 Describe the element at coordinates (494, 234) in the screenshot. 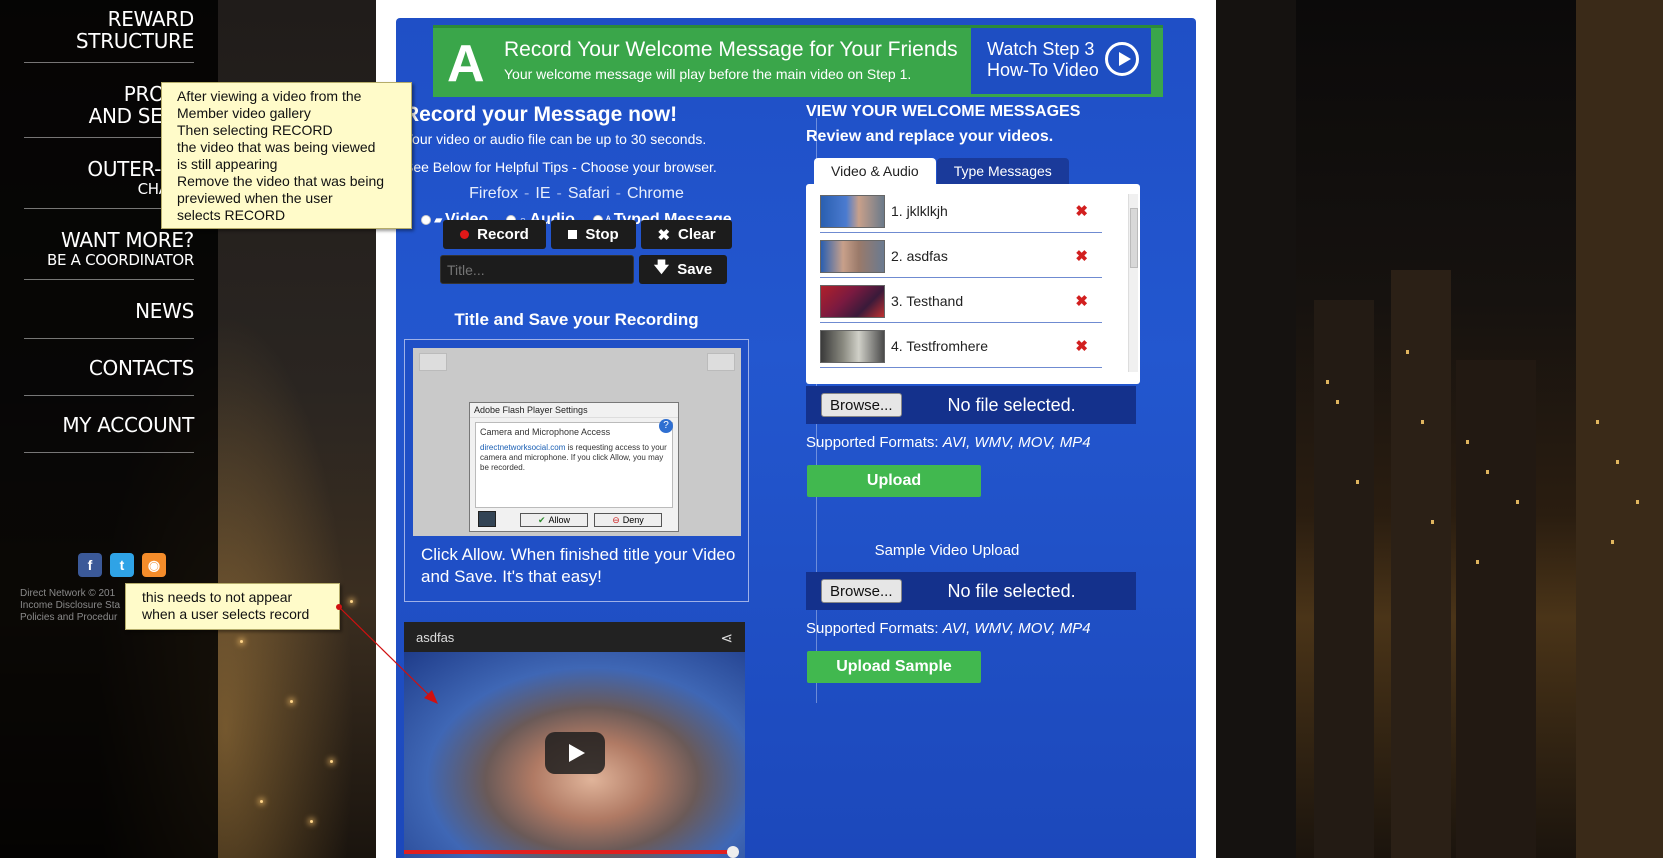

I see `record-button: Record` at that location.